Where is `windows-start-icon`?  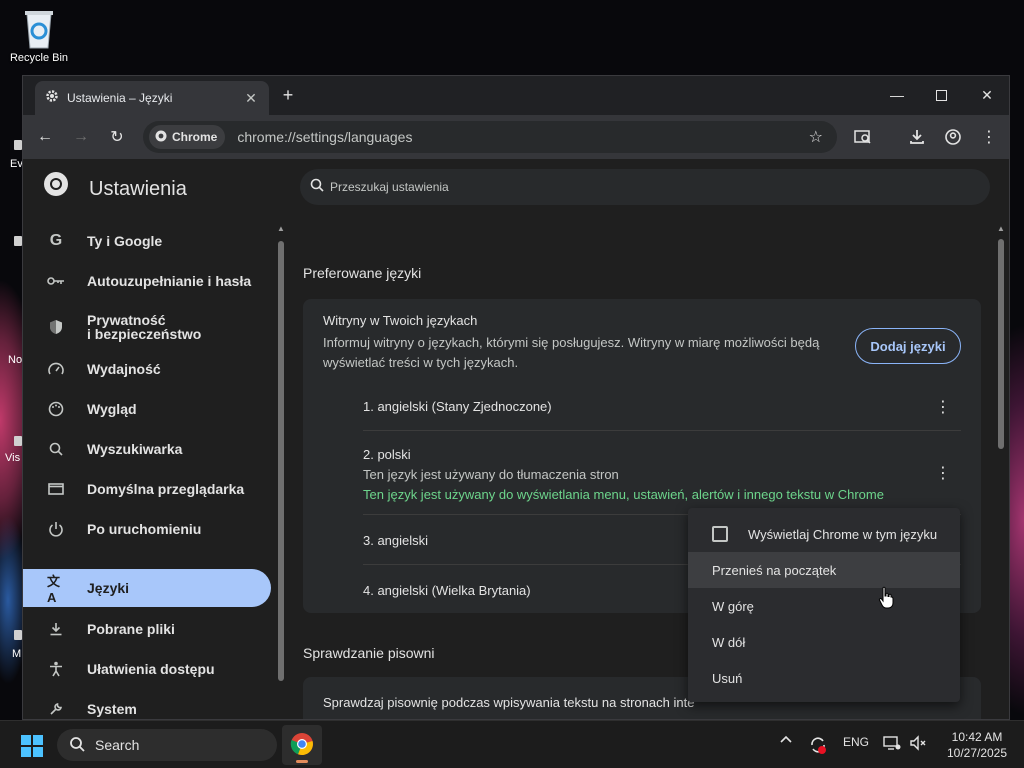 windows-start-icon is located at coordinates (32, 746).